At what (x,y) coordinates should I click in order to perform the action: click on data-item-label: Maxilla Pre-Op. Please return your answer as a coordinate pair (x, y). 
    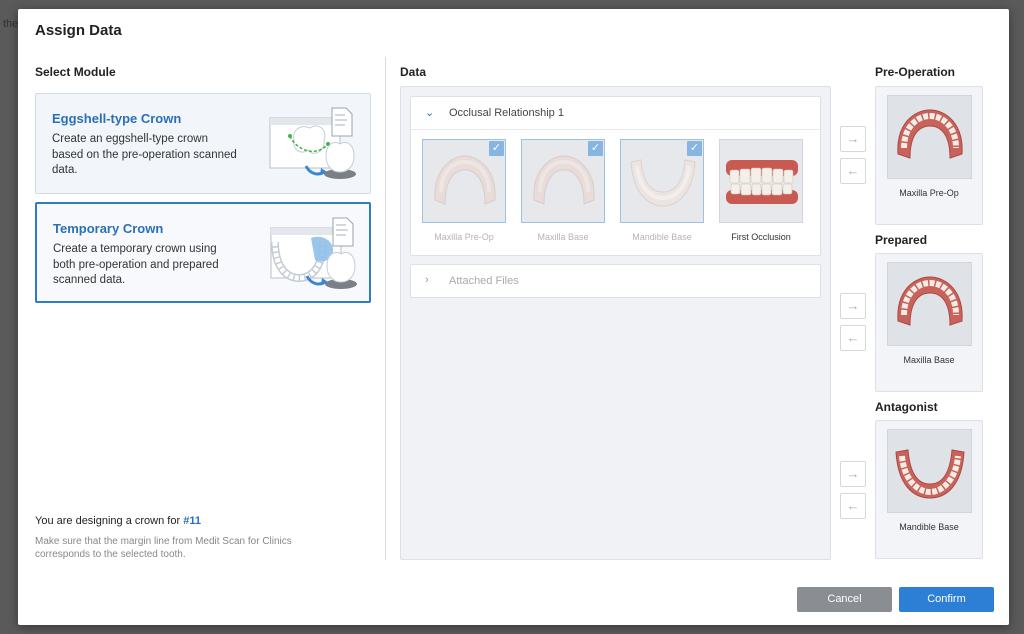
    Looking at the image, I should click on (464, 237).